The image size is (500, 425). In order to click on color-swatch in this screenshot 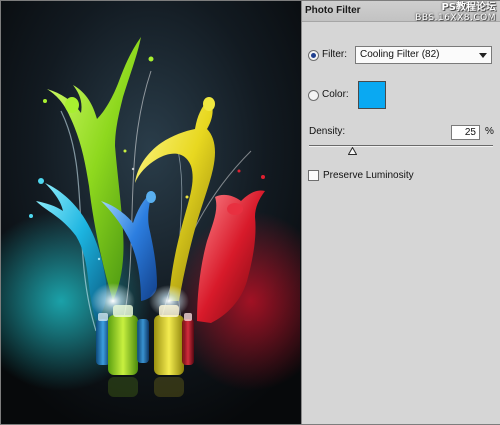, I will do `click(372, 95)`.